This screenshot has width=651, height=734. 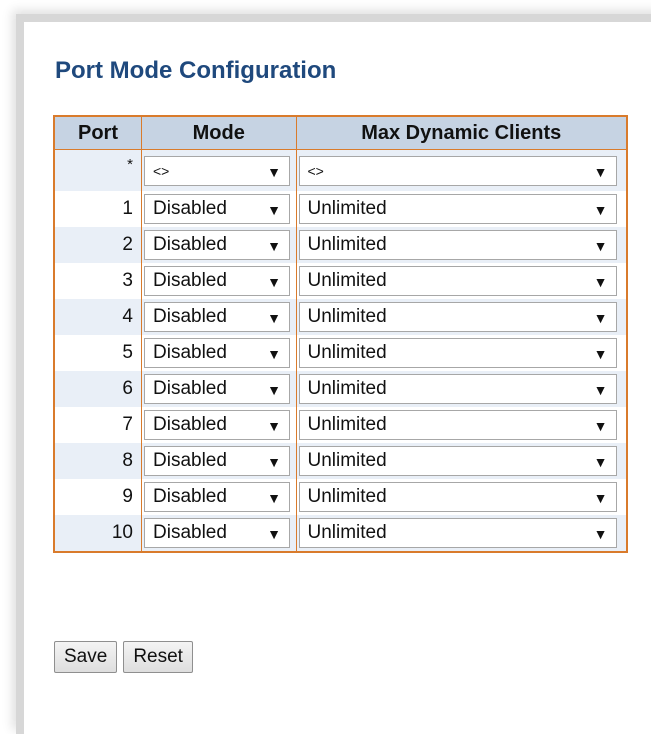 What do you see at coordinates (97, 317) in the screenshot?
I see `port-cell: 4` at bounding box center [97, 317].